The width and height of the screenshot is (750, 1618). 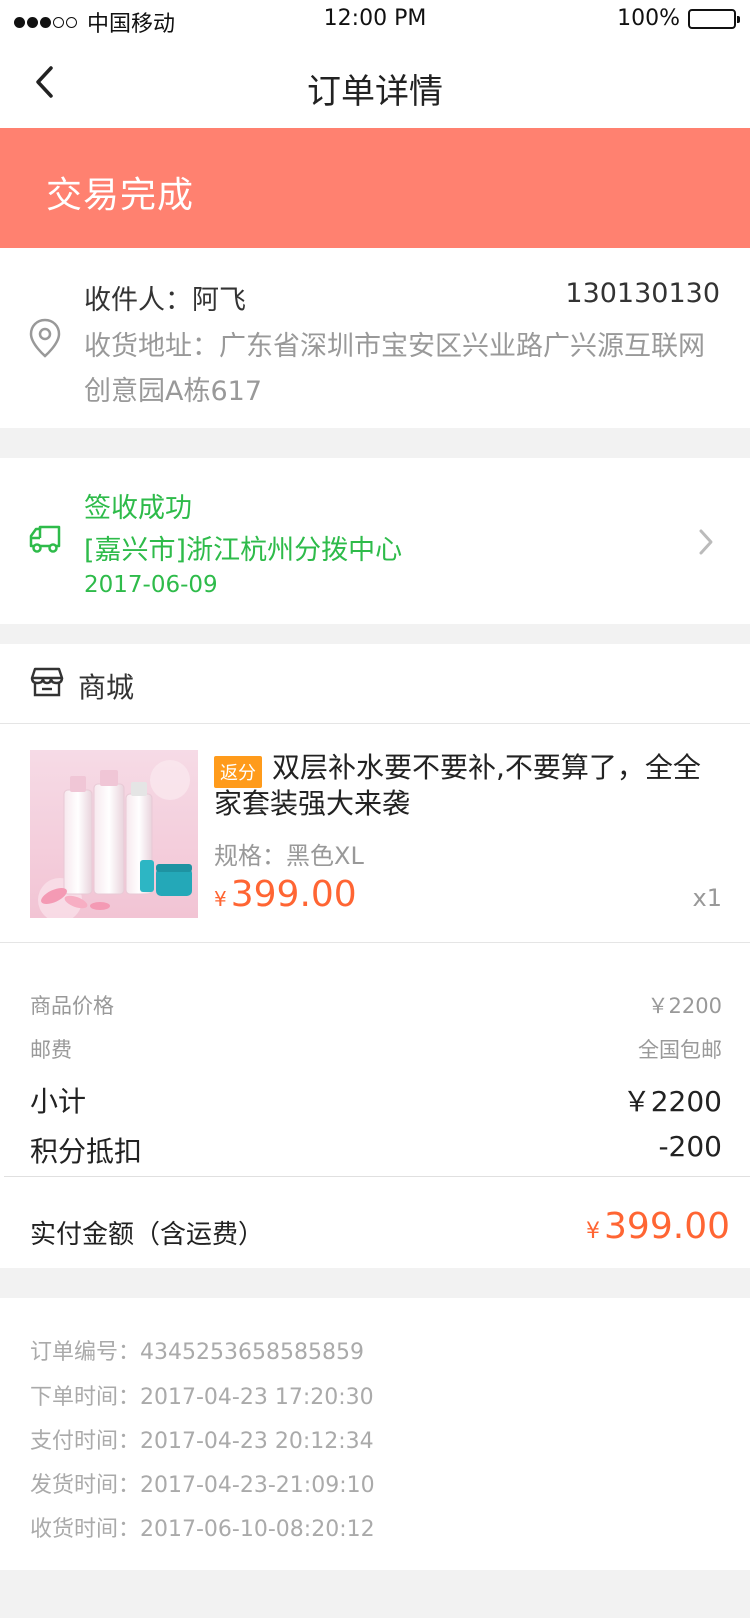 I want to click on product-title: 双层补水要不要补,不要算了，全全家套装强大来袭, so click(x=464, y=786).